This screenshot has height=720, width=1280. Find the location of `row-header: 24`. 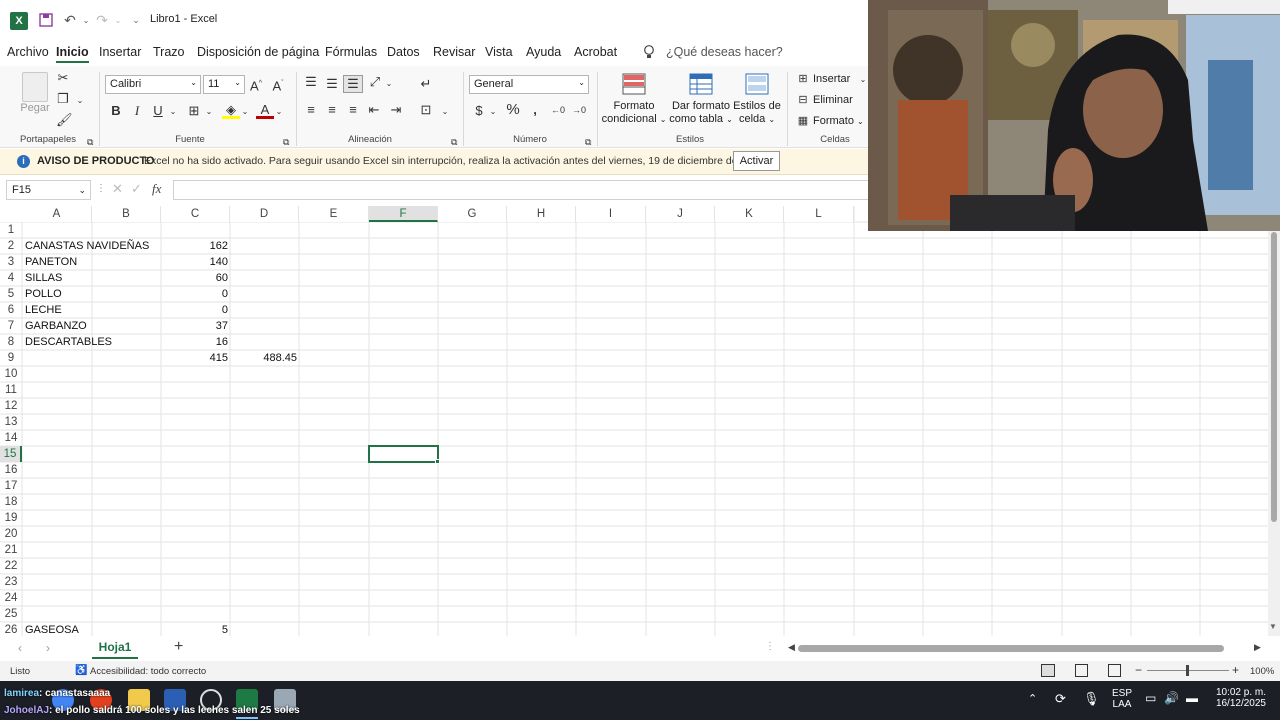

row-header: 24 is located at coordinates (11, 598).